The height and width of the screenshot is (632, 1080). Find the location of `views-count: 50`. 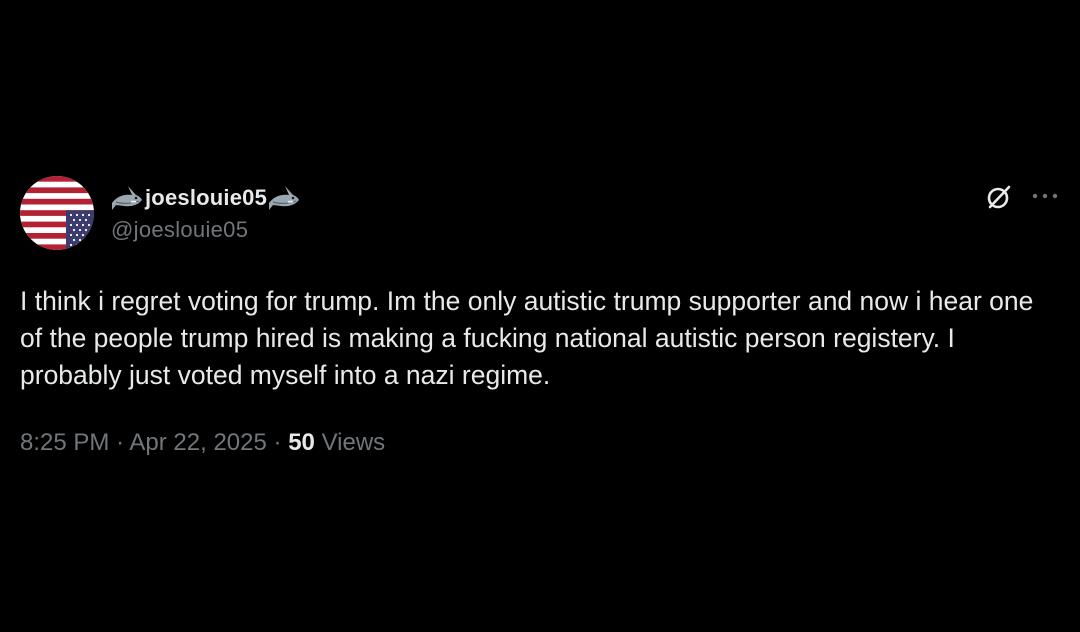

views-count: 50 is located at coordinates (301, 442).